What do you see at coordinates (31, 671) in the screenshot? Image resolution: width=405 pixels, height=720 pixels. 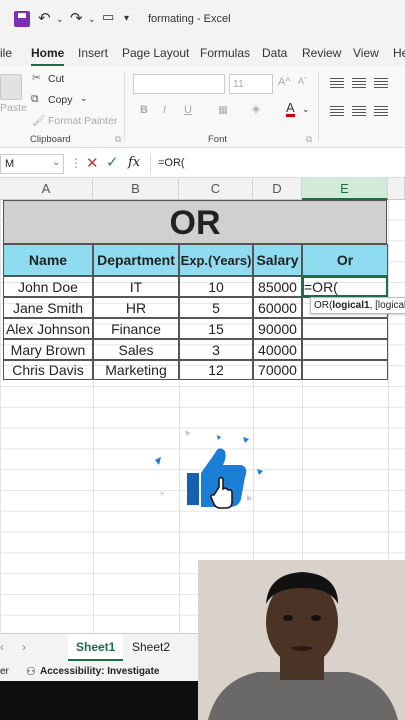 I see `accessibility-icon: ⚇` at bounding box center [31, 671].